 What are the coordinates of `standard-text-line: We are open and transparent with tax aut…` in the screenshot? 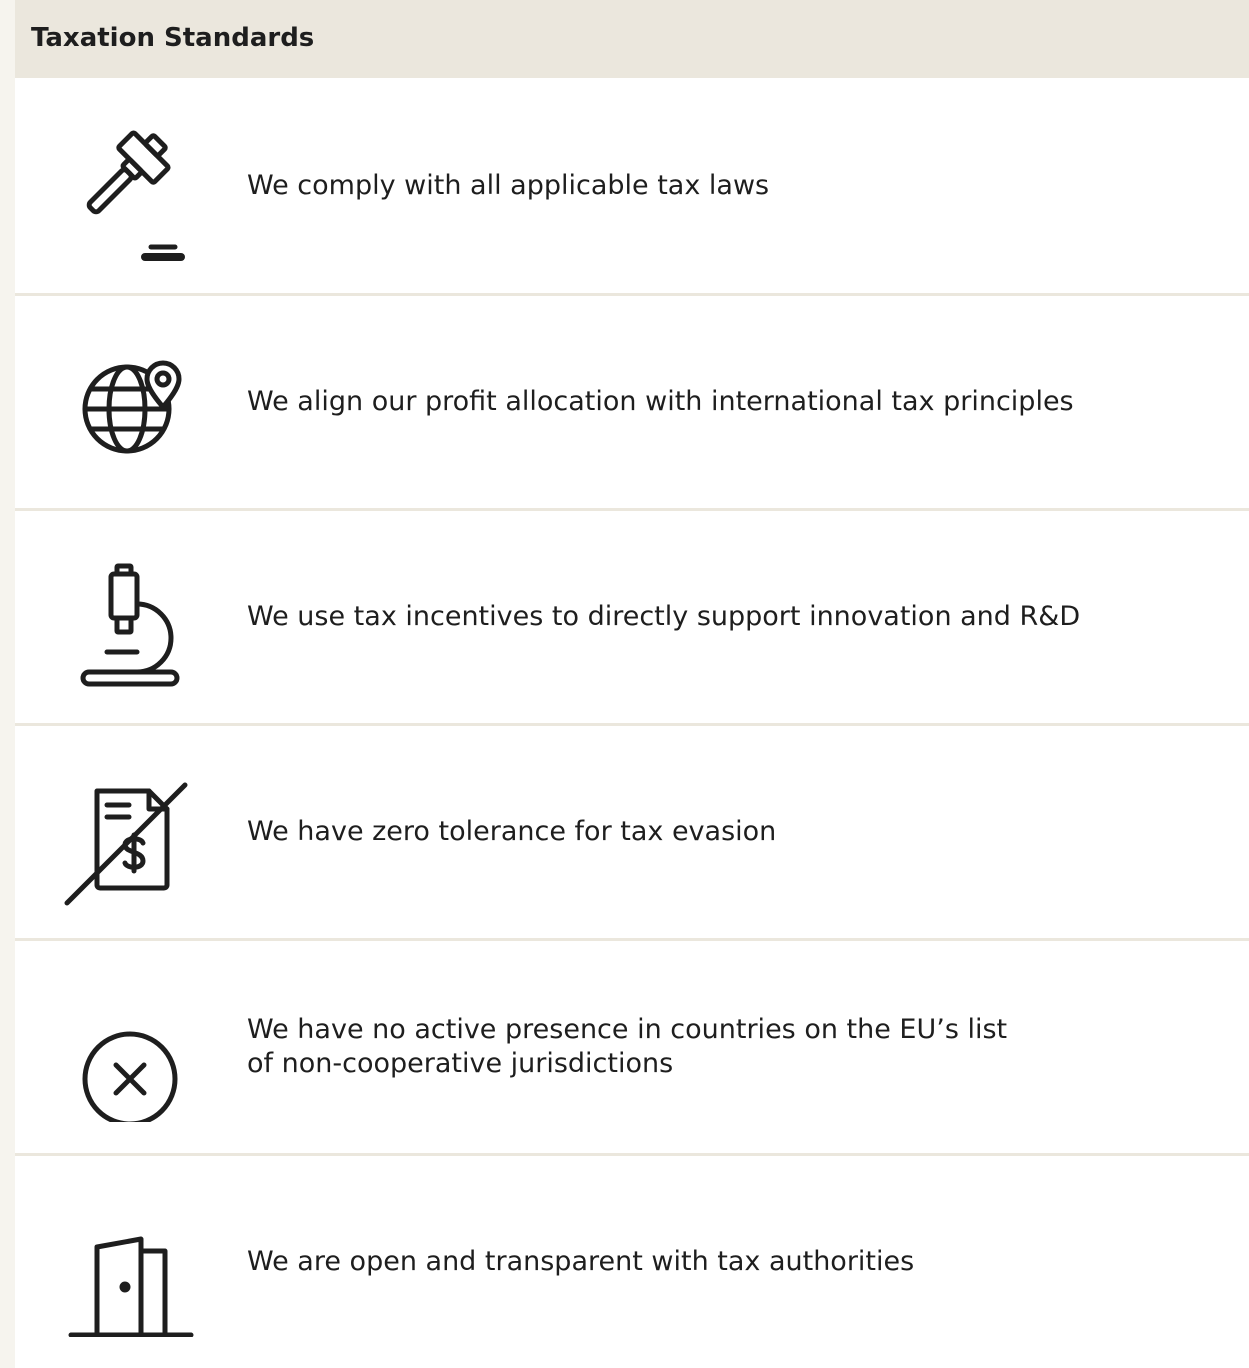 It's located at (581, 1261).